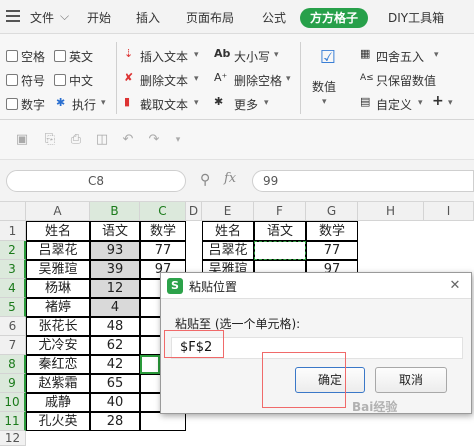  I want to click on delete-text-button: 删除文本, so click(164, 80).